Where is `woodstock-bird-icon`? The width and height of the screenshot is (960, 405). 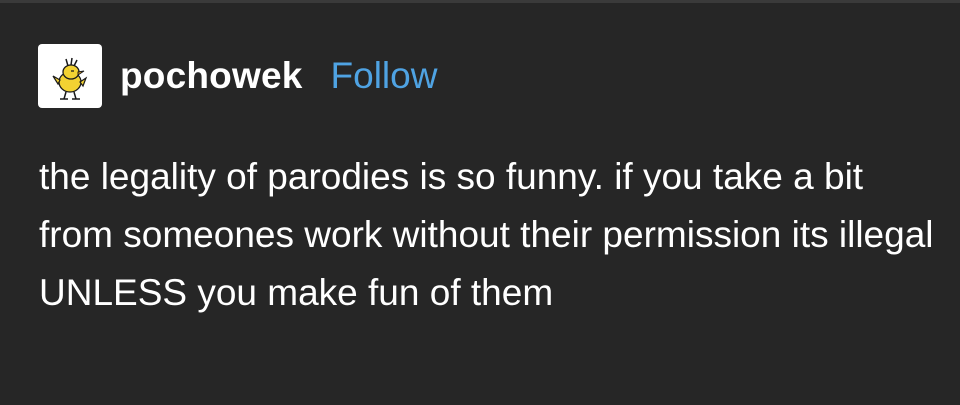
woodstock-bird-icon is located at coordinates (70, 78).